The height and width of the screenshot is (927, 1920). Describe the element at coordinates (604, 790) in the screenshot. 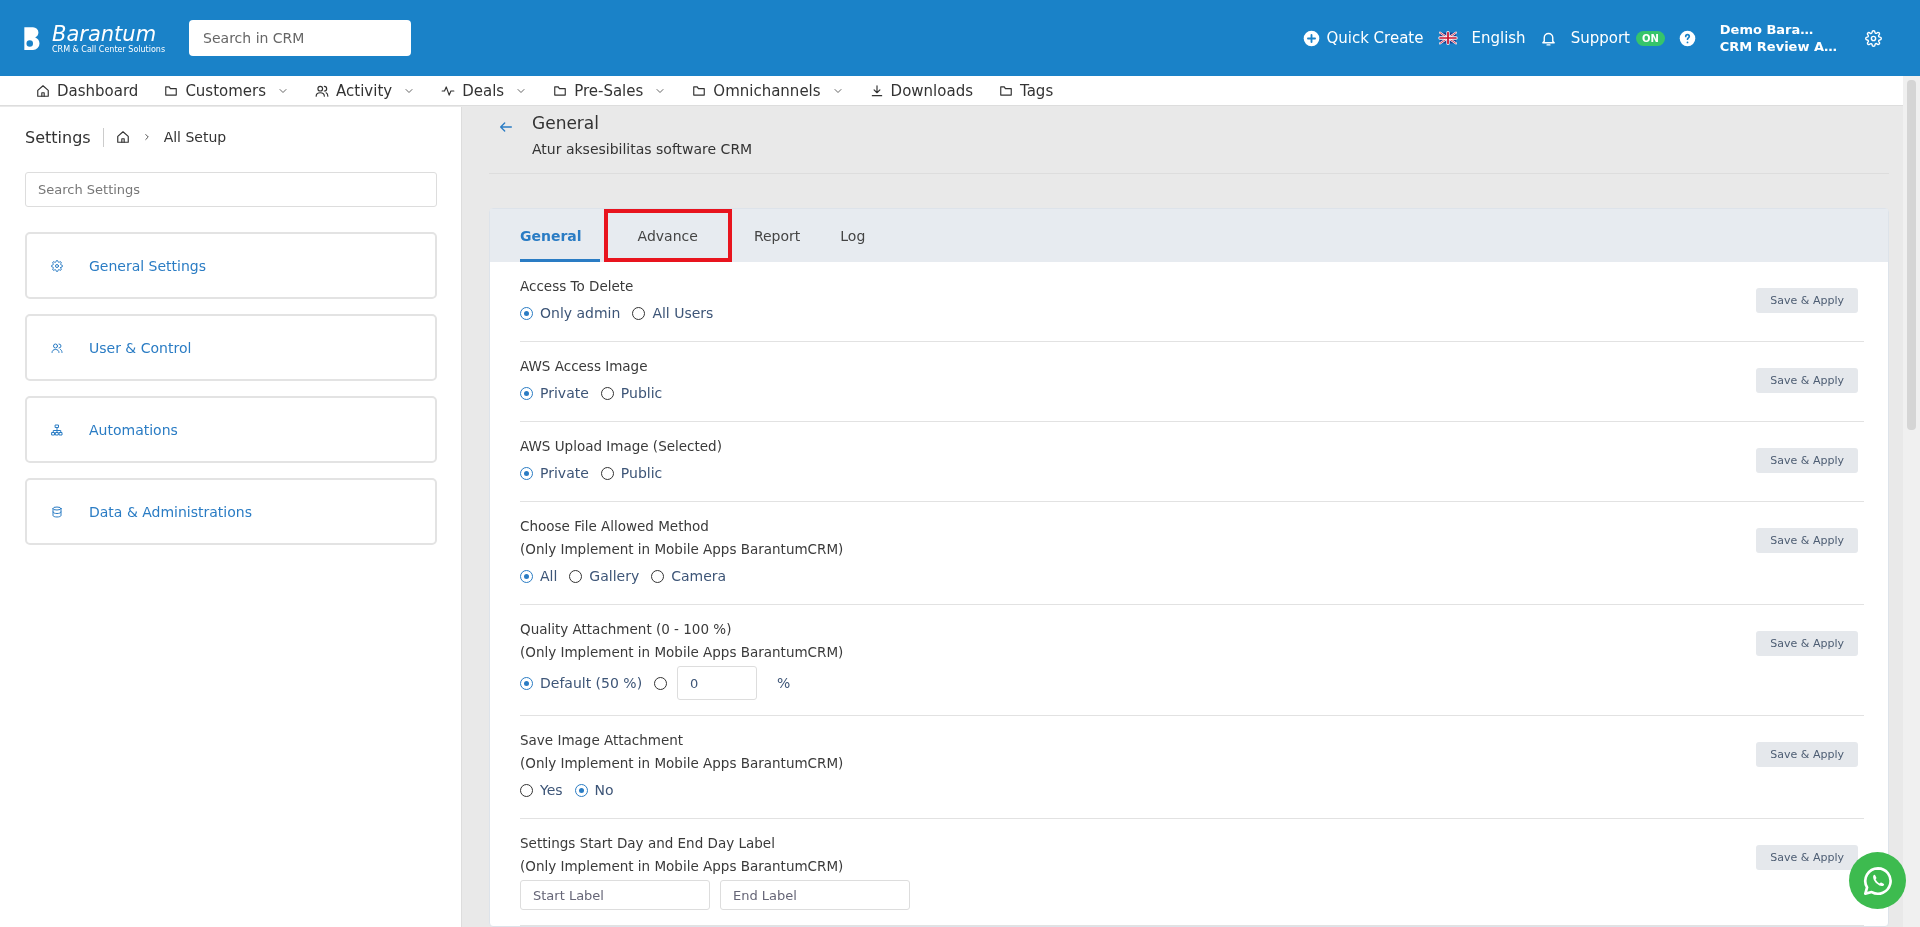

I see `radio-label: No` at that location.